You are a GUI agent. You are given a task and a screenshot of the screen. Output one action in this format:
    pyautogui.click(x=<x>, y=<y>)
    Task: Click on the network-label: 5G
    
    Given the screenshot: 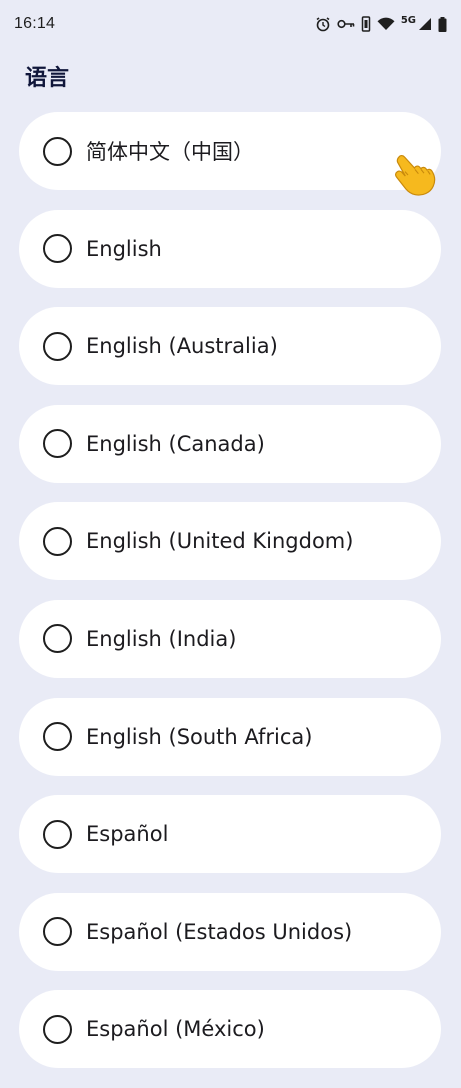 What is the action you would take?
    pyautogui.click(x=408, y=20)
    